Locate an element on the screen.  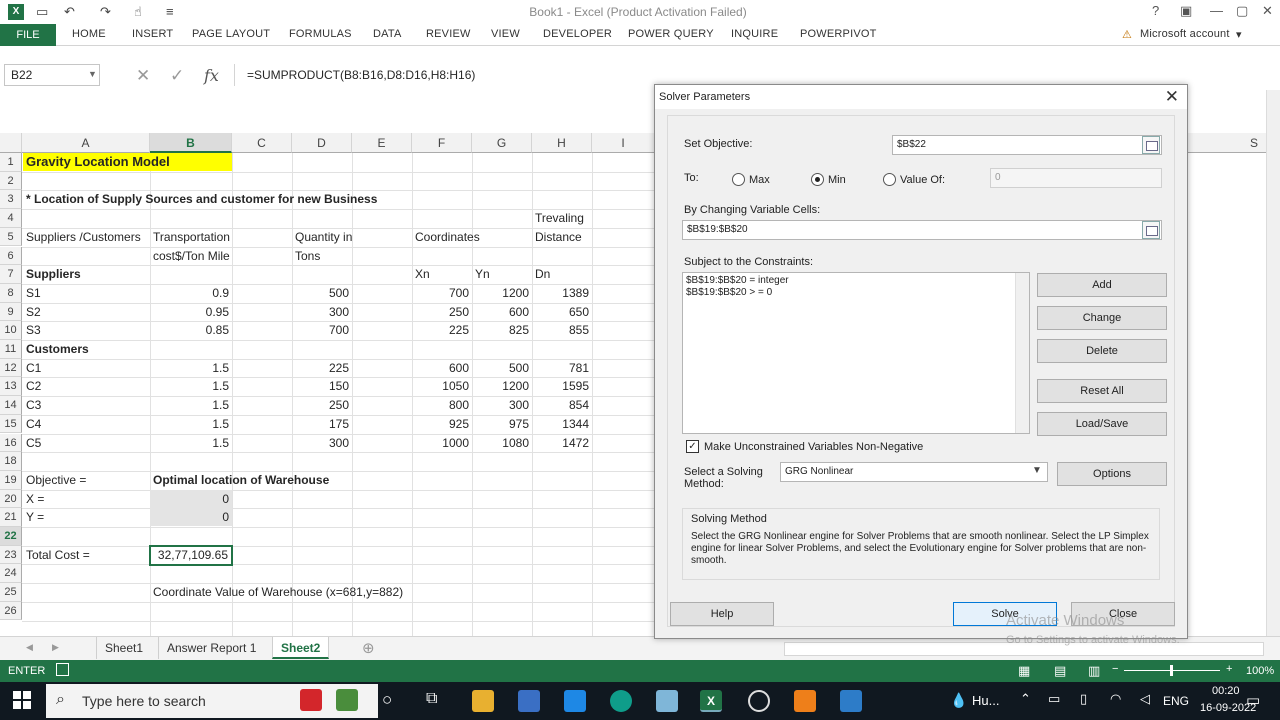
row-header: 12 is located at coordinates (11, 368).